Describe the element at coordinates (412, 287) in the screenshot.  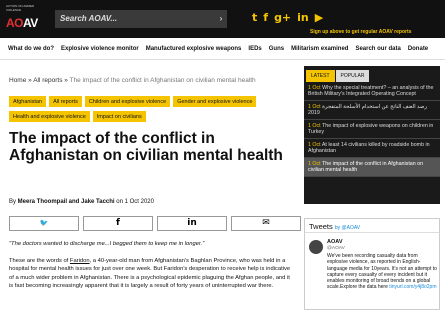
I see `tweet-link: tinyurl.com/y4j8o2pm` at that location.